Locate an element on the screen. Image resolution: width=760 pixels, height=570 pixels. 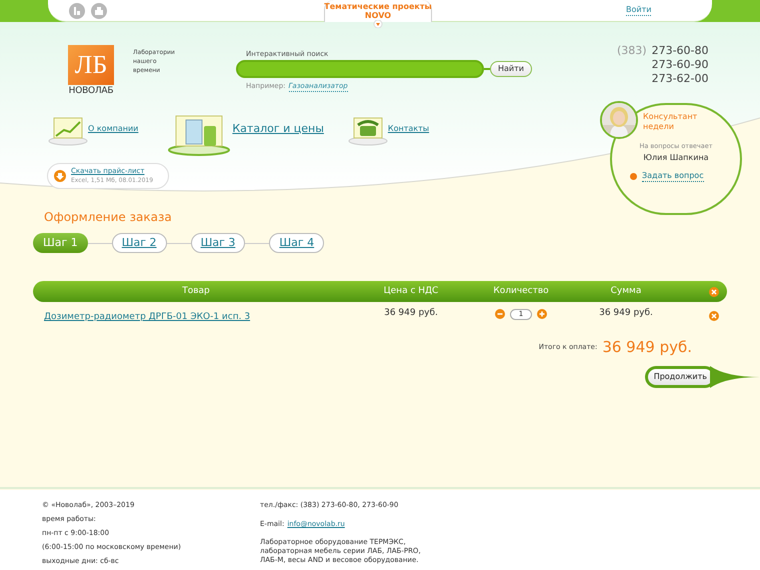
section-title: Оформление заказа is located at coordinates (108, 217).